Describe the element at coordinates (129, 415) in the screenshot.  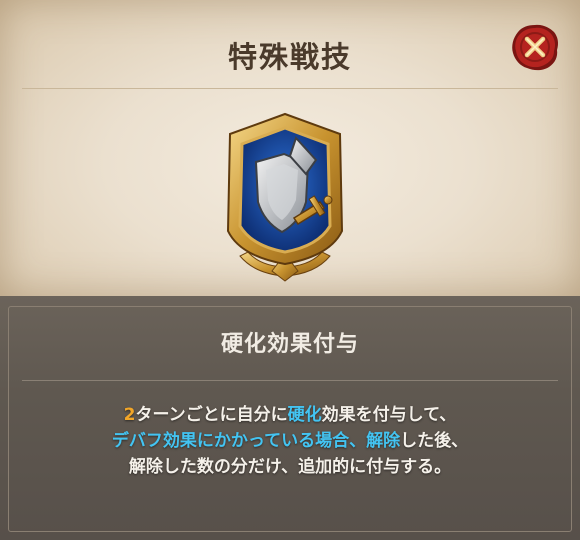
I see `turn-count: 2` at that location.